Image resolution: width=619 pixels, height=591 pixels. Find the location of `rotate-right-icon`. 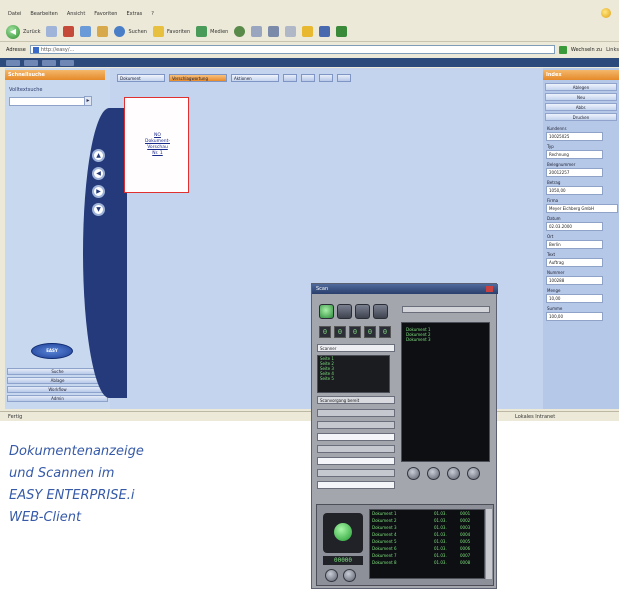

rotate-right-icon is located at coordinates (433, 473).